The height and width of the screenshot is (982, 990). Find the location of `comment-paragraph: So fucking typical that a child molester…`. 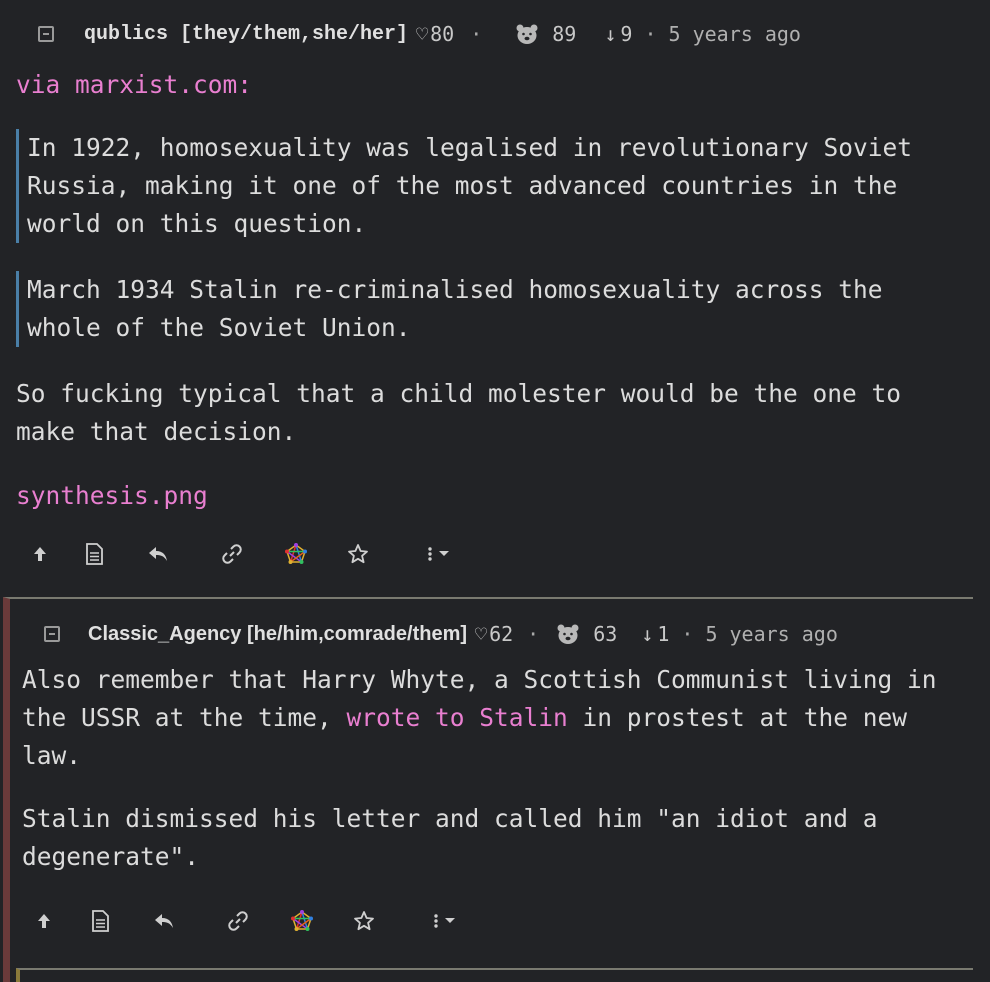

comment-paragraph: So fucking typical that a child molester… is located at coordinates (459, 412).